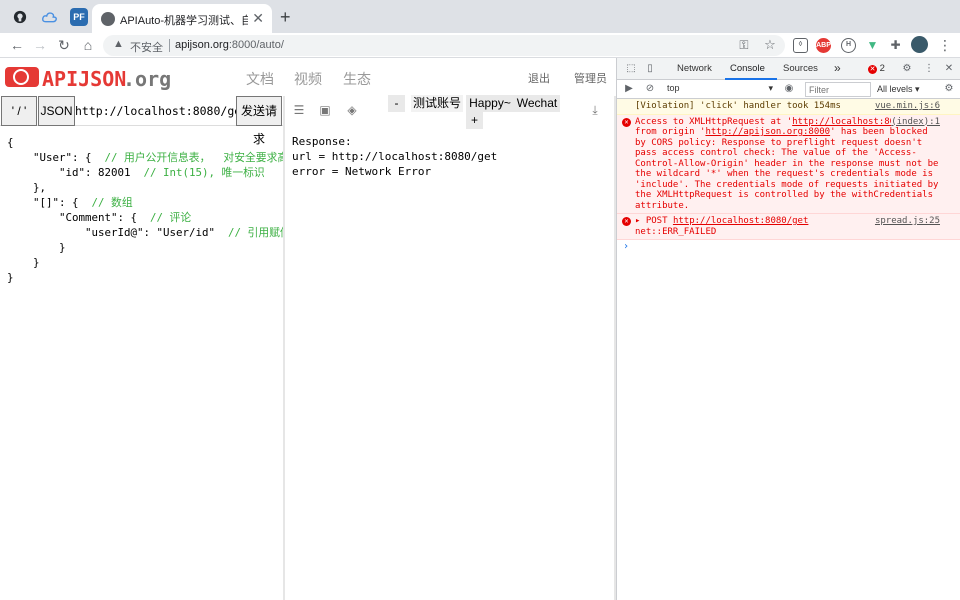 The width and height of the screenshot is (960, 600). I want to click on inspect-element-icon: ⬚, so click(631, 69).